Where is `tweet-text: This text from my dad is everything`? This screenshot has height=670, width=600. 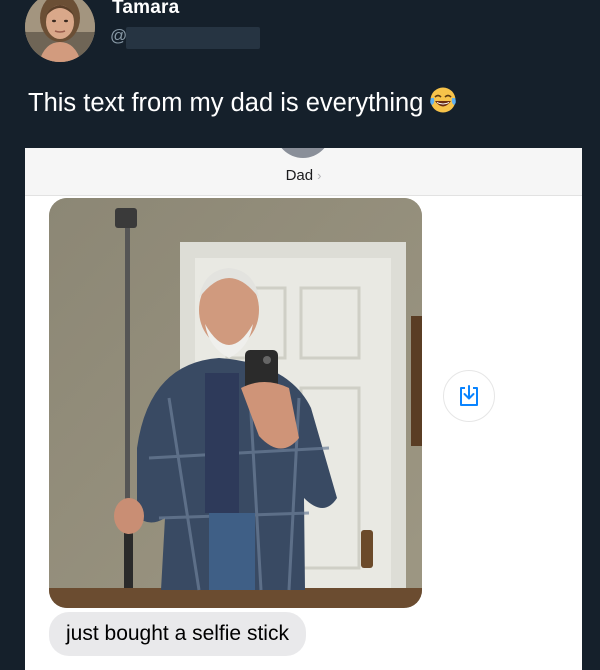
tweet-text: This text from my dad is everything is located at coordinates (242, 103).